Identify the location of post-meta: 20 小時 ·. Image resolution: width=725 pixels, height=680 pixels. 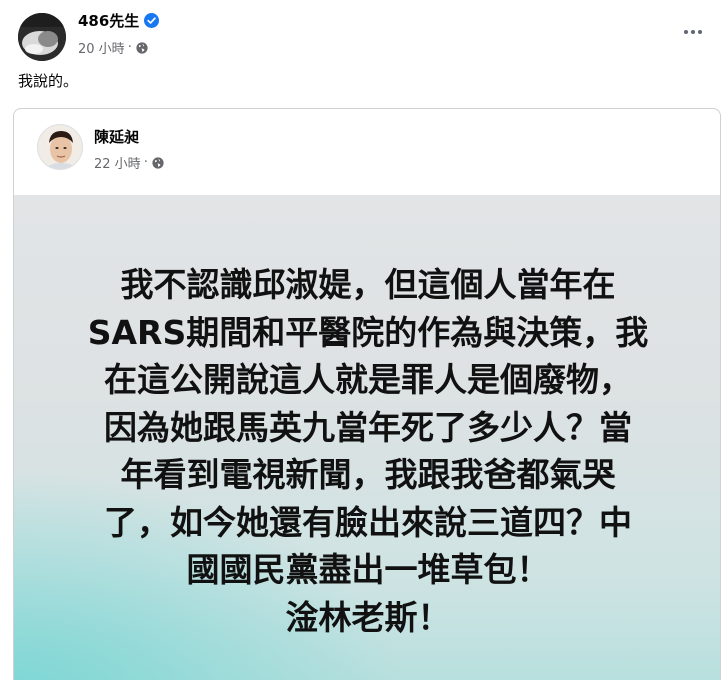
(113, 47).